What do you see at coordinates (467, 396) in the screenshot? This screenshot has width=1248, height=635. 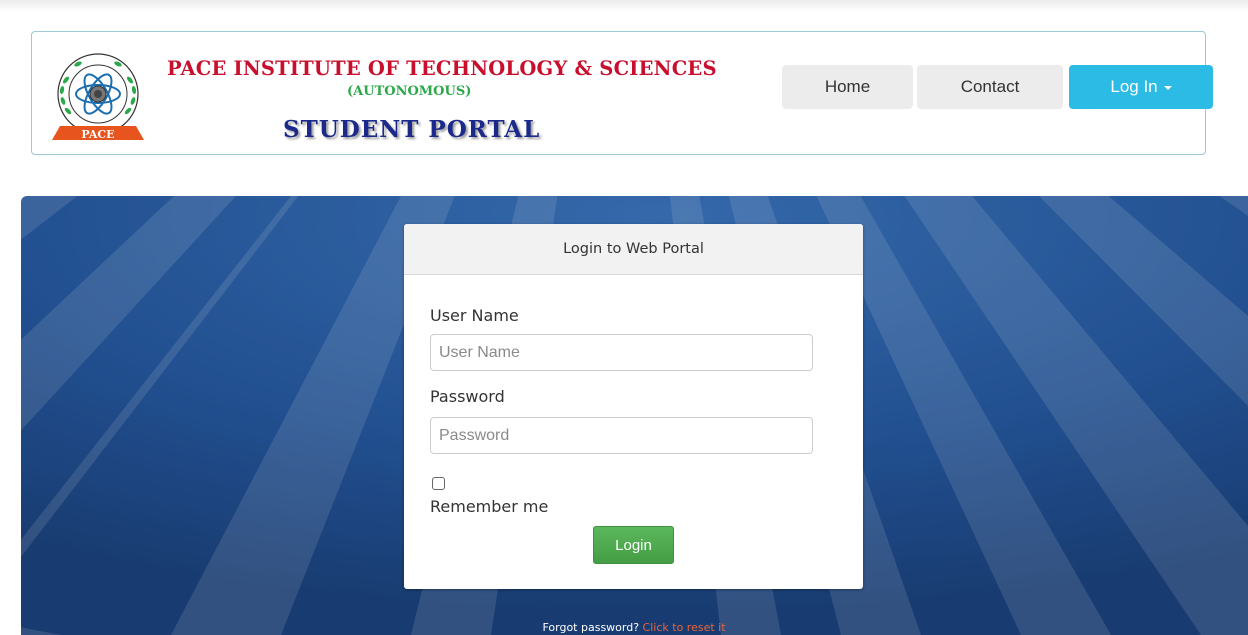 I see `password-label: Password` at bounding box center [467, 396].